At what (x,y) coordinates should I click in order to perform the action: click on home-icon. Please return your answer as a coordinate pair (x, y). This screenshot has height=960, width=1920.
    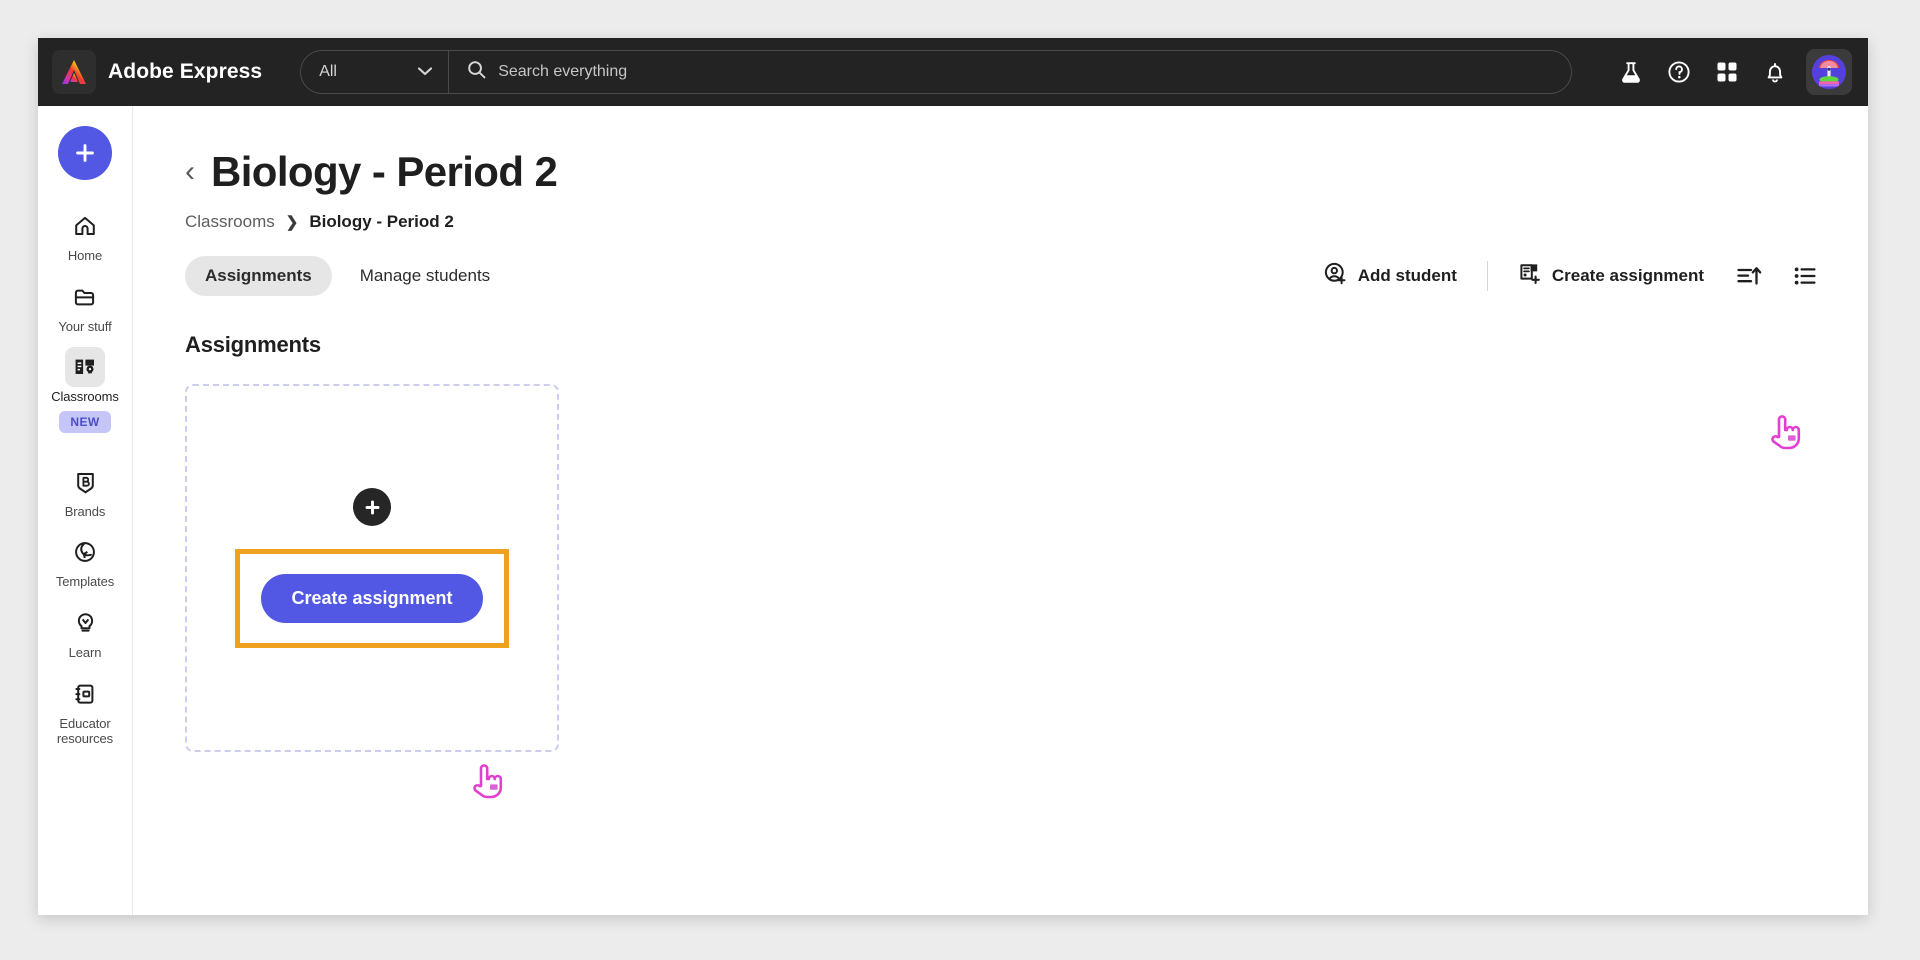
    Looking at the image, I should click on (85, 226).